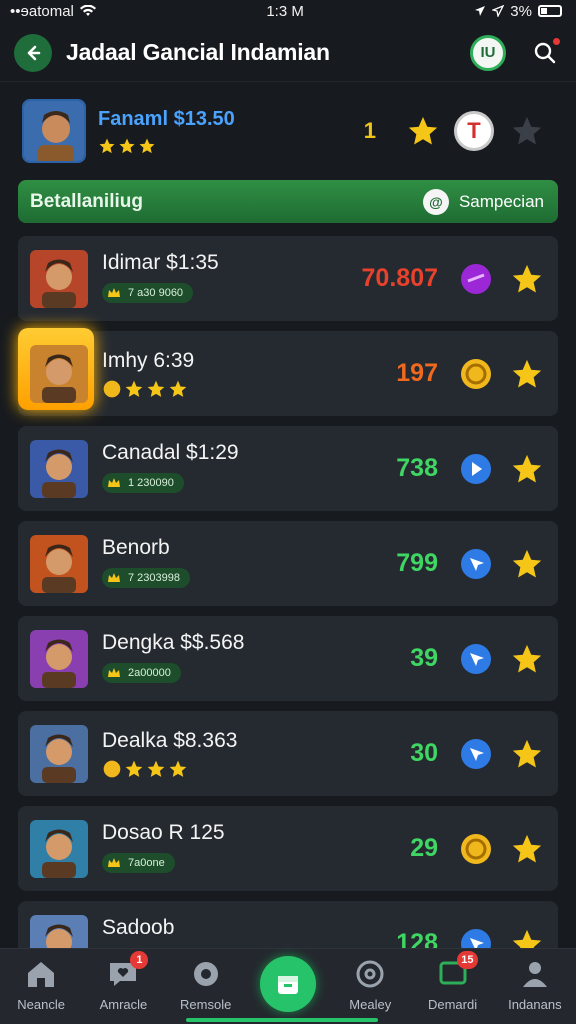  What do you see at coordinates (476, 469) in the screenshot?
I see `blue-play-icon` at bounding box center [476, 469].